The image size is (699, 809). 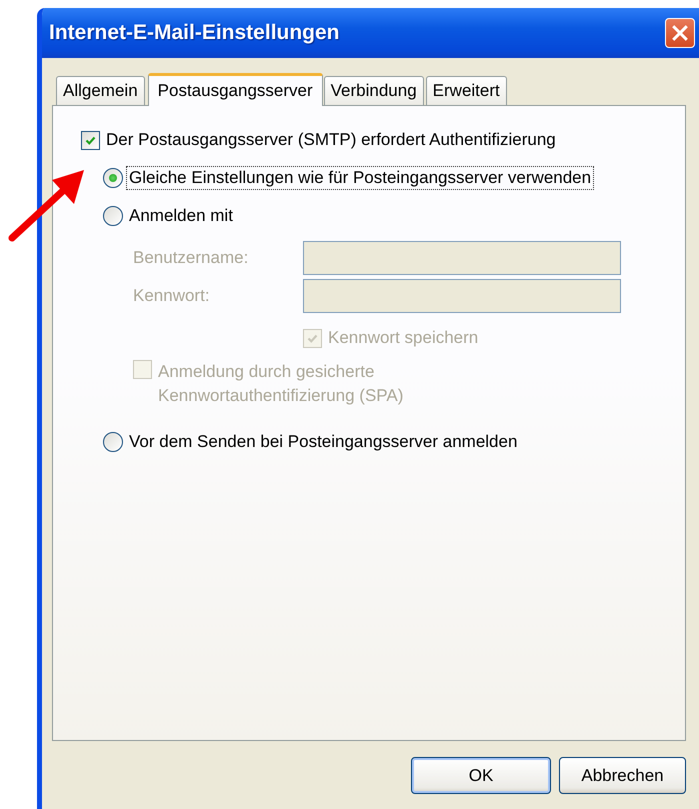 I want to click on field-label: Benutzername:, so click(x=191, y=258).